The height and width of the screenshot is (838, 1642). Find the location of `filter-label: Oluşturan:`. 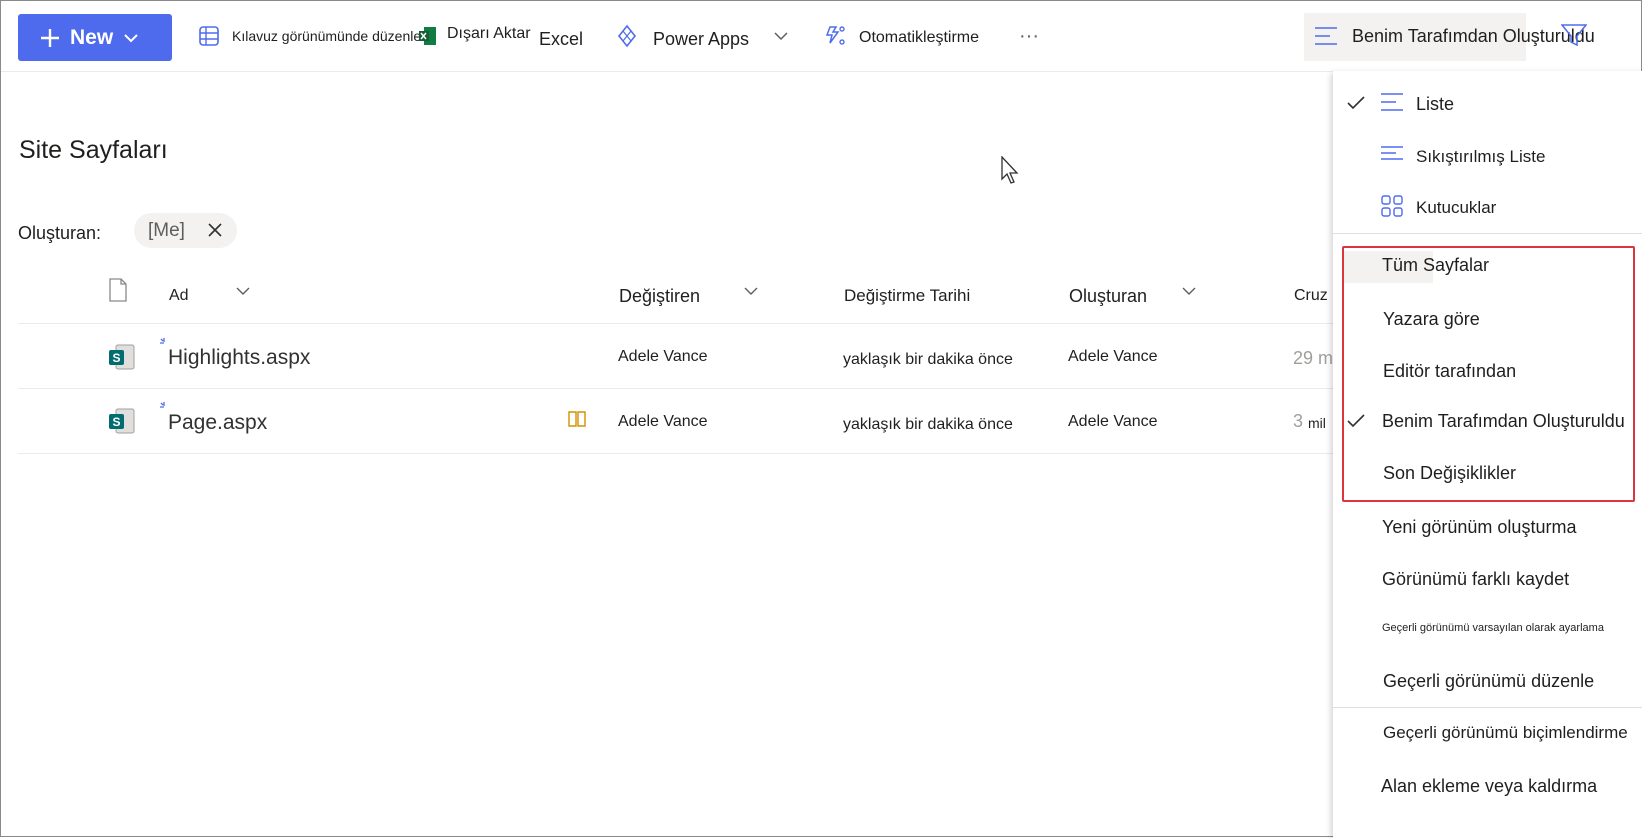

filter-label: Oluşturan: is located at coordinates (60, 233).